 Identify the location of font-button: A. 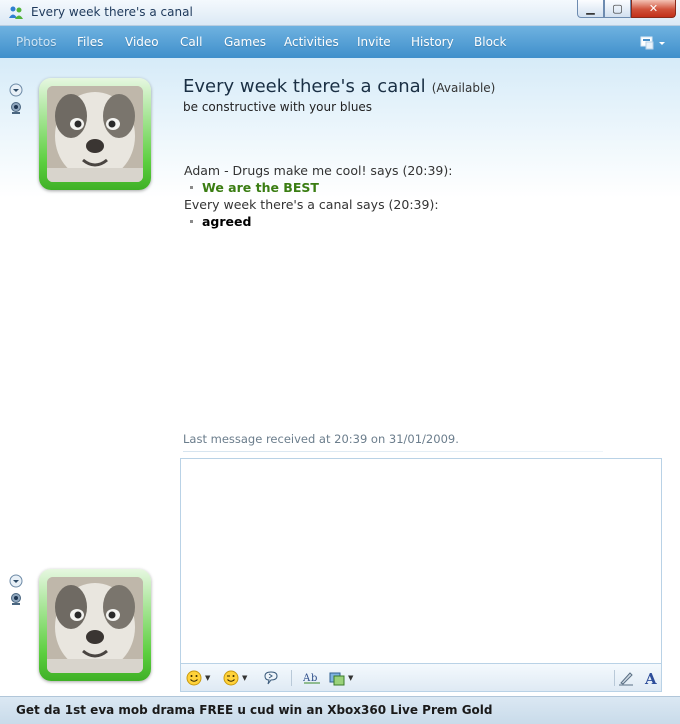
(651, 678).